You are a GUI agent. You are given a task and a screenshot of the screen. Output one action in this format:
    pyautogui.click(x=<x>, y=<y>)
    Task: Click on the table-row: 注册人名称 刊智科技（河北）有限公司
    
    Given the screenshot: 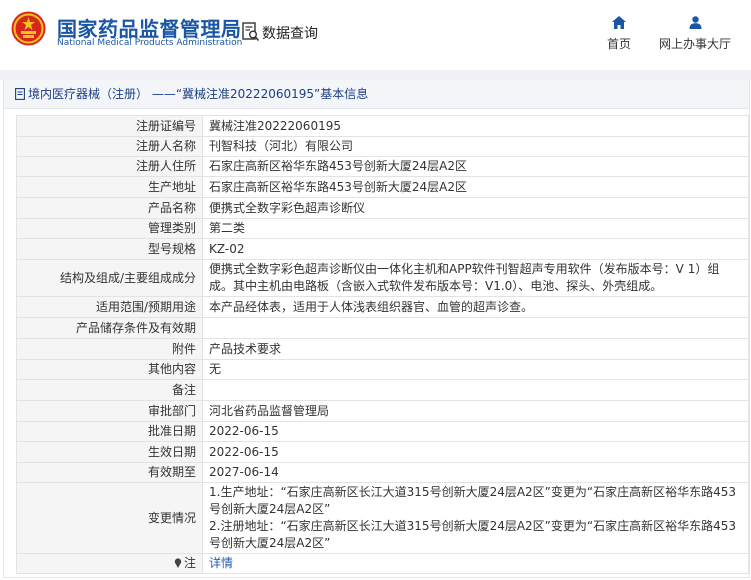 What is the action you would take?
    pyautogui.click(x=382, y=146)
    